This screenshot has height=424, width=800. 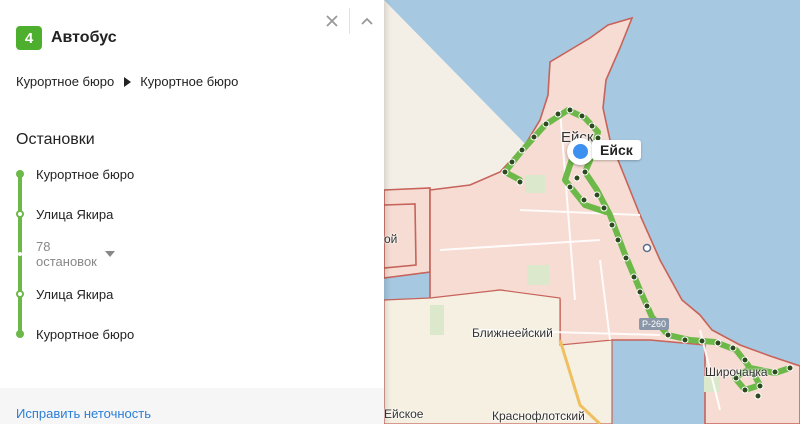 I want to click on route-direction: Курортное бюро Курортное бюро, so click(x=127, y=81).